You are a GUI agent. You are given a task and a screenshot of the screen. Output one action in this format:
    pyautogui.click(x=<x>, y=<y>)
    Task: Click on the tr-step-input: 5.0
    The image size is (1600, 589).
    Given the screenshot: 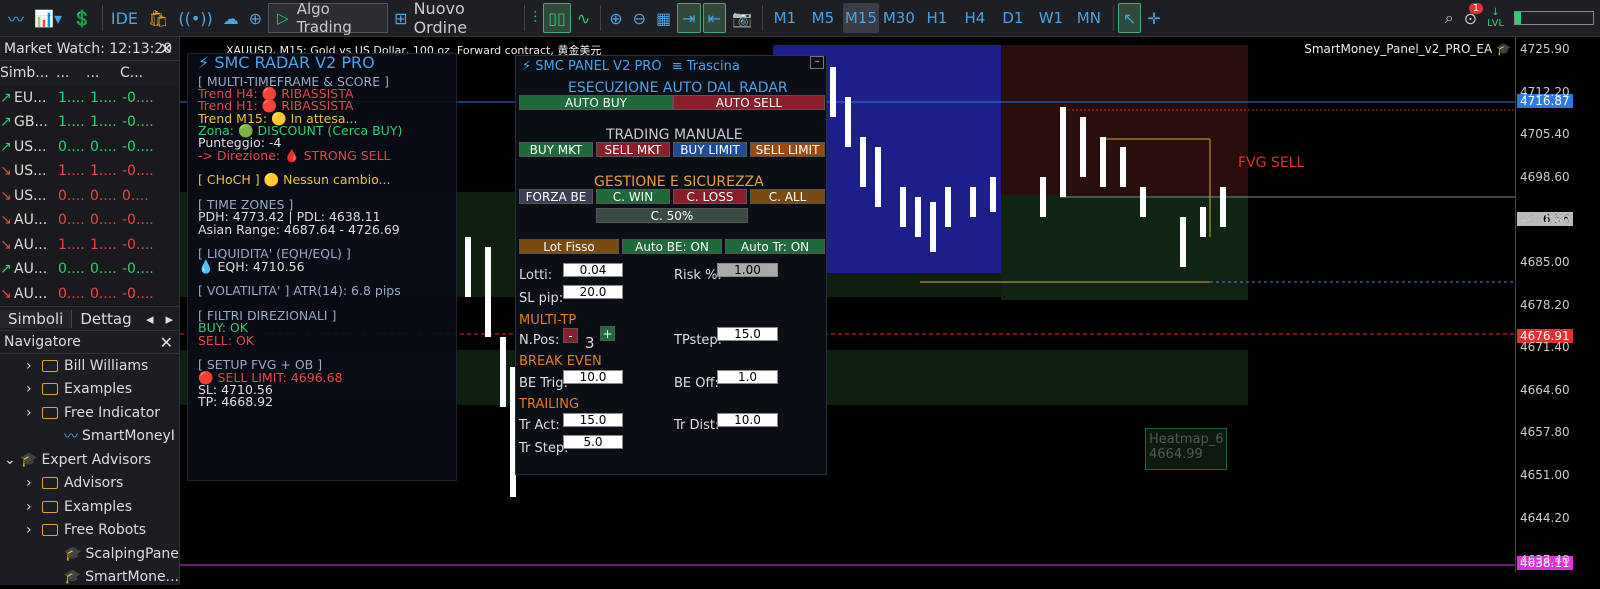 What is the action you would take?
    pyautogui.click(x=593, y=442)
    